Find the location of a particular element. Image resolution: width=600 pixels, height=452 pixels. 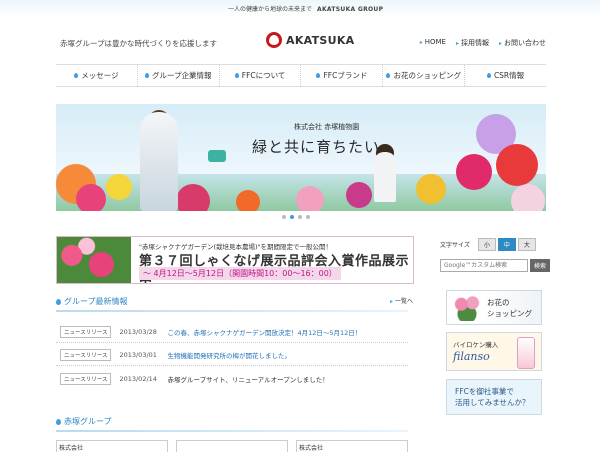

font-size-switcher: 文字サイズ 小 中 大 is located at coordinates (488, 244).